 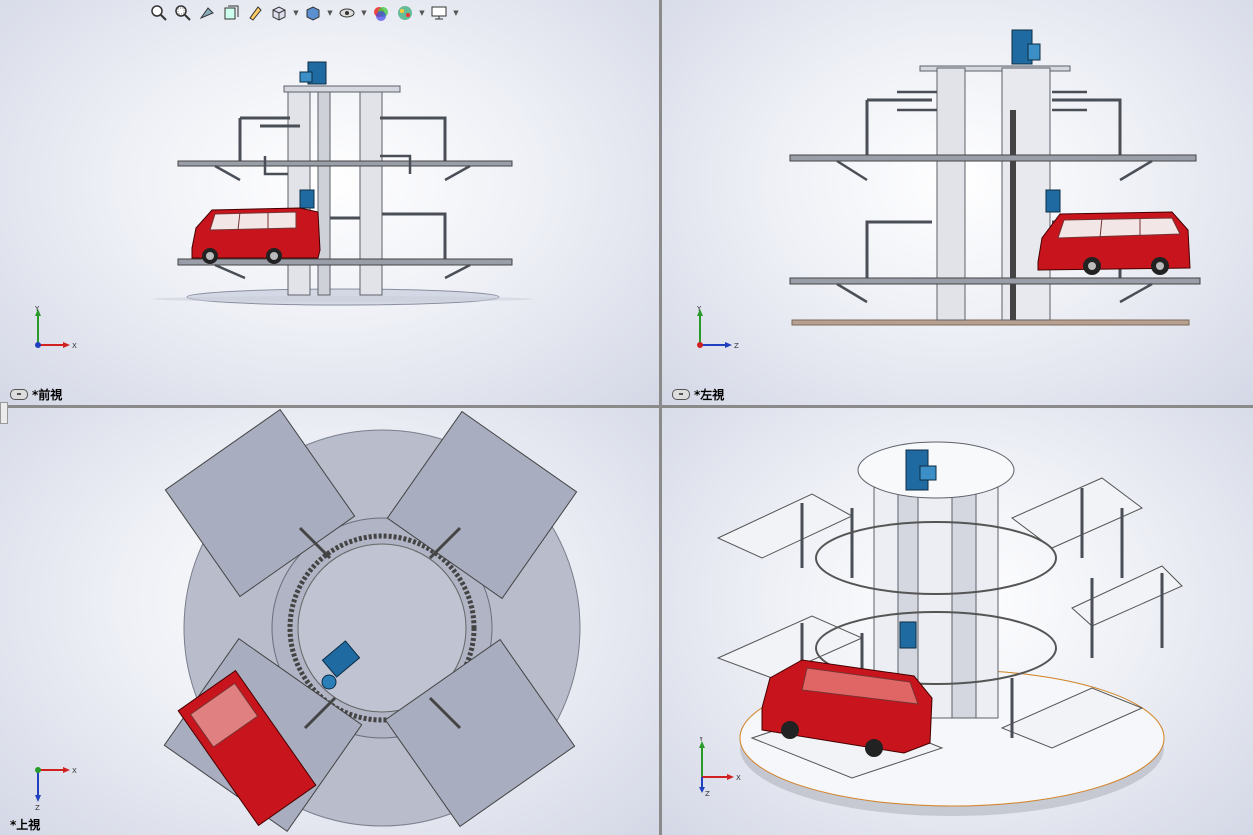 What do you see at coordinates (342, 140) in the screenshot?
I see `upper-arms` at bounding box center [342, 140].